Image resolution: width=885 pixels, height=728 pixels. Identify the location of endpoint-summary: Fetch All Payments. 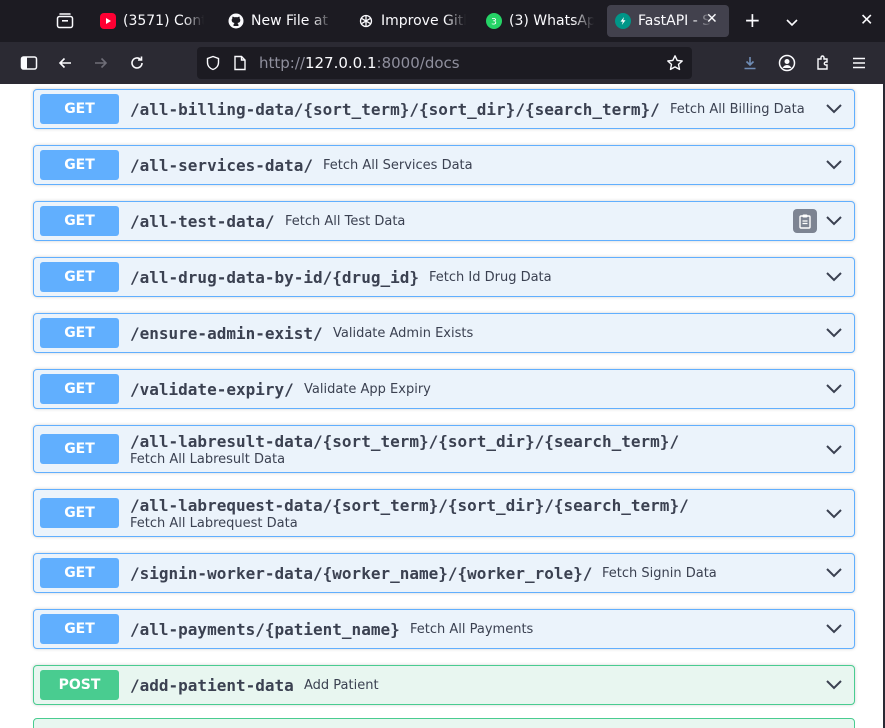
(472, 629).